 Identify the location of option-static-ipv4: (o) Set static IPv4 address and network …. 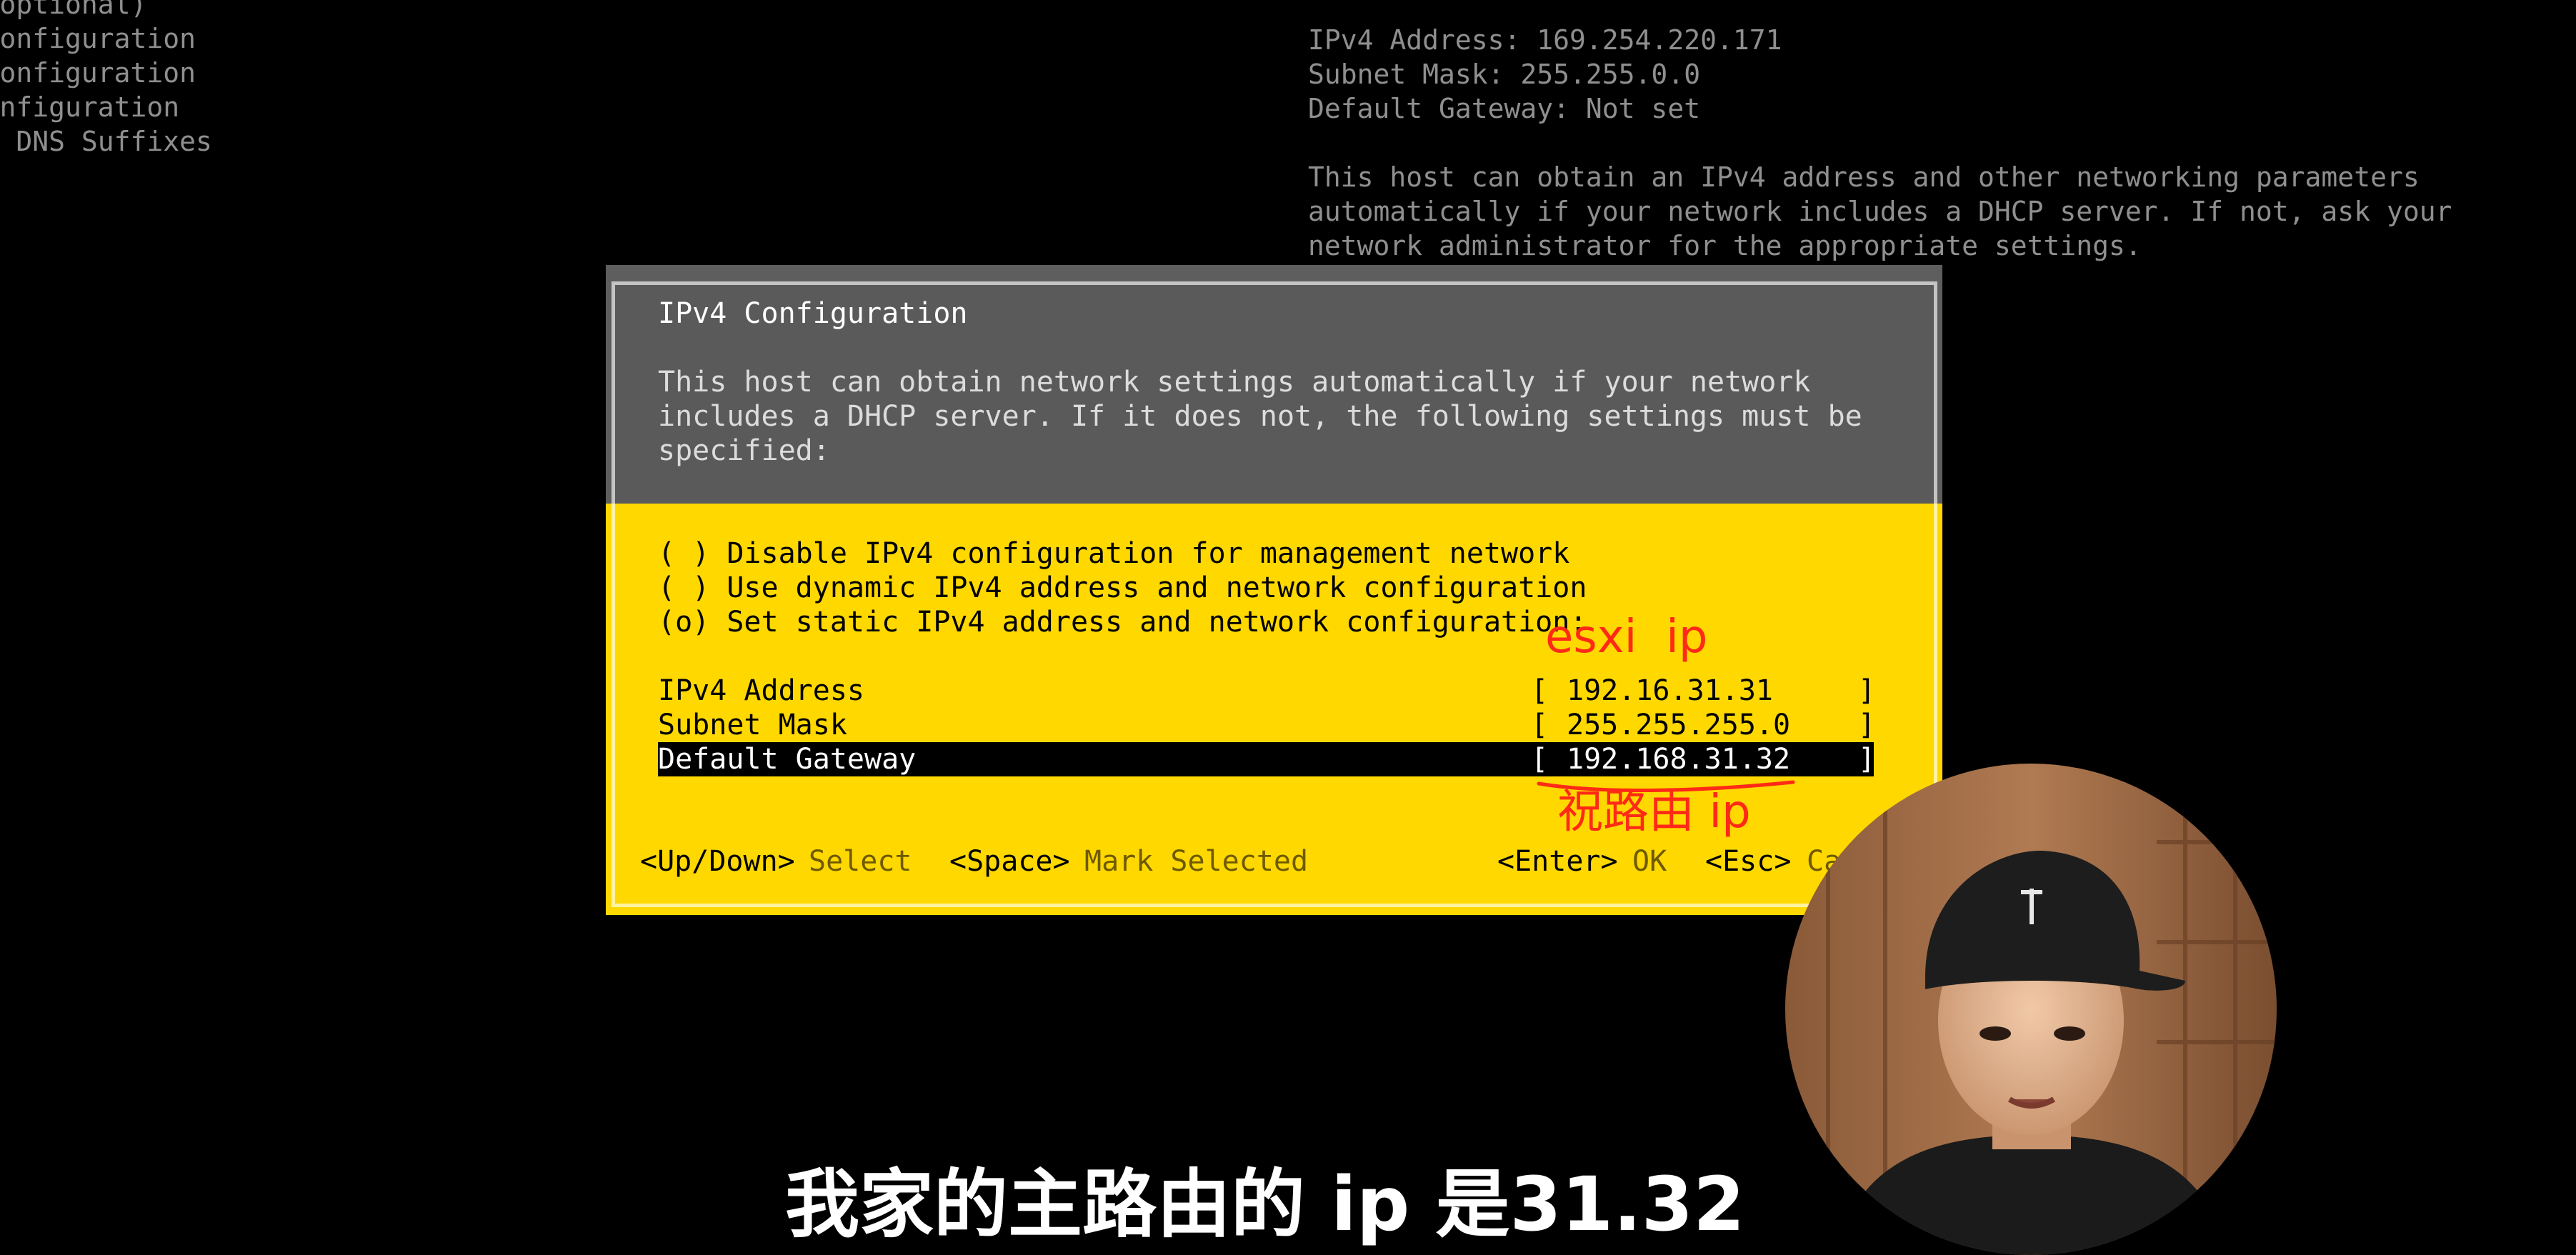
(1122, 622).